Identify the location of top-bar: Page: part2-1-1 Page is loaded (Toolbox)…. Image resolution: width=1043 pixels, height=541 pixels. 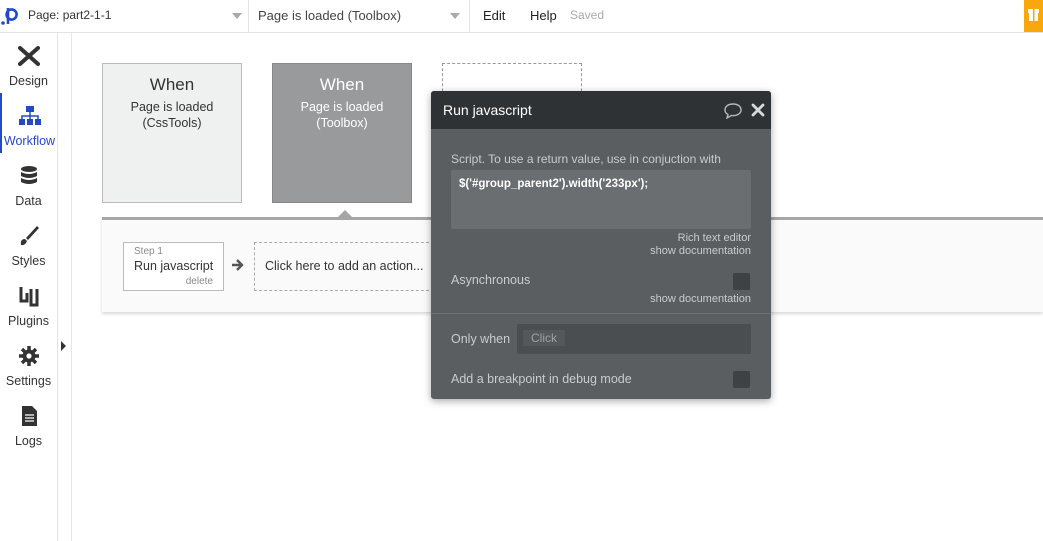
(521, 16).